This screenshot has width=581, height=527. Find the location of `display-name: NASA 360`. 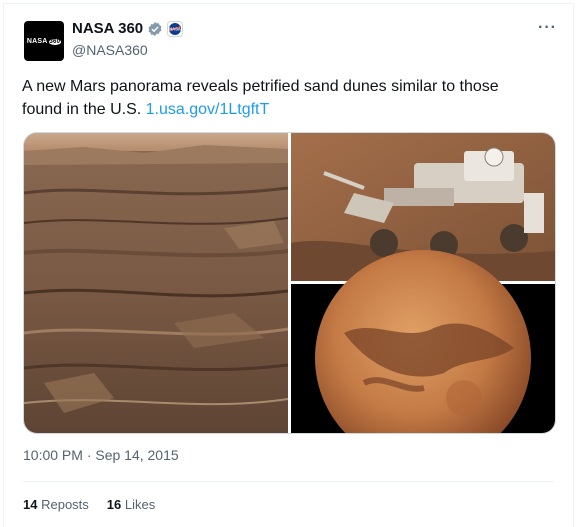

display-name: NASA 360 is located at coordinates (107, 28).